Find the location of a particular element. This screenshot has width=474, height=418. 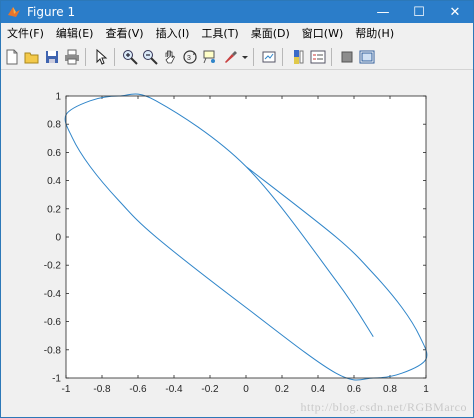

print-icon is located at coordinates (72, 57).